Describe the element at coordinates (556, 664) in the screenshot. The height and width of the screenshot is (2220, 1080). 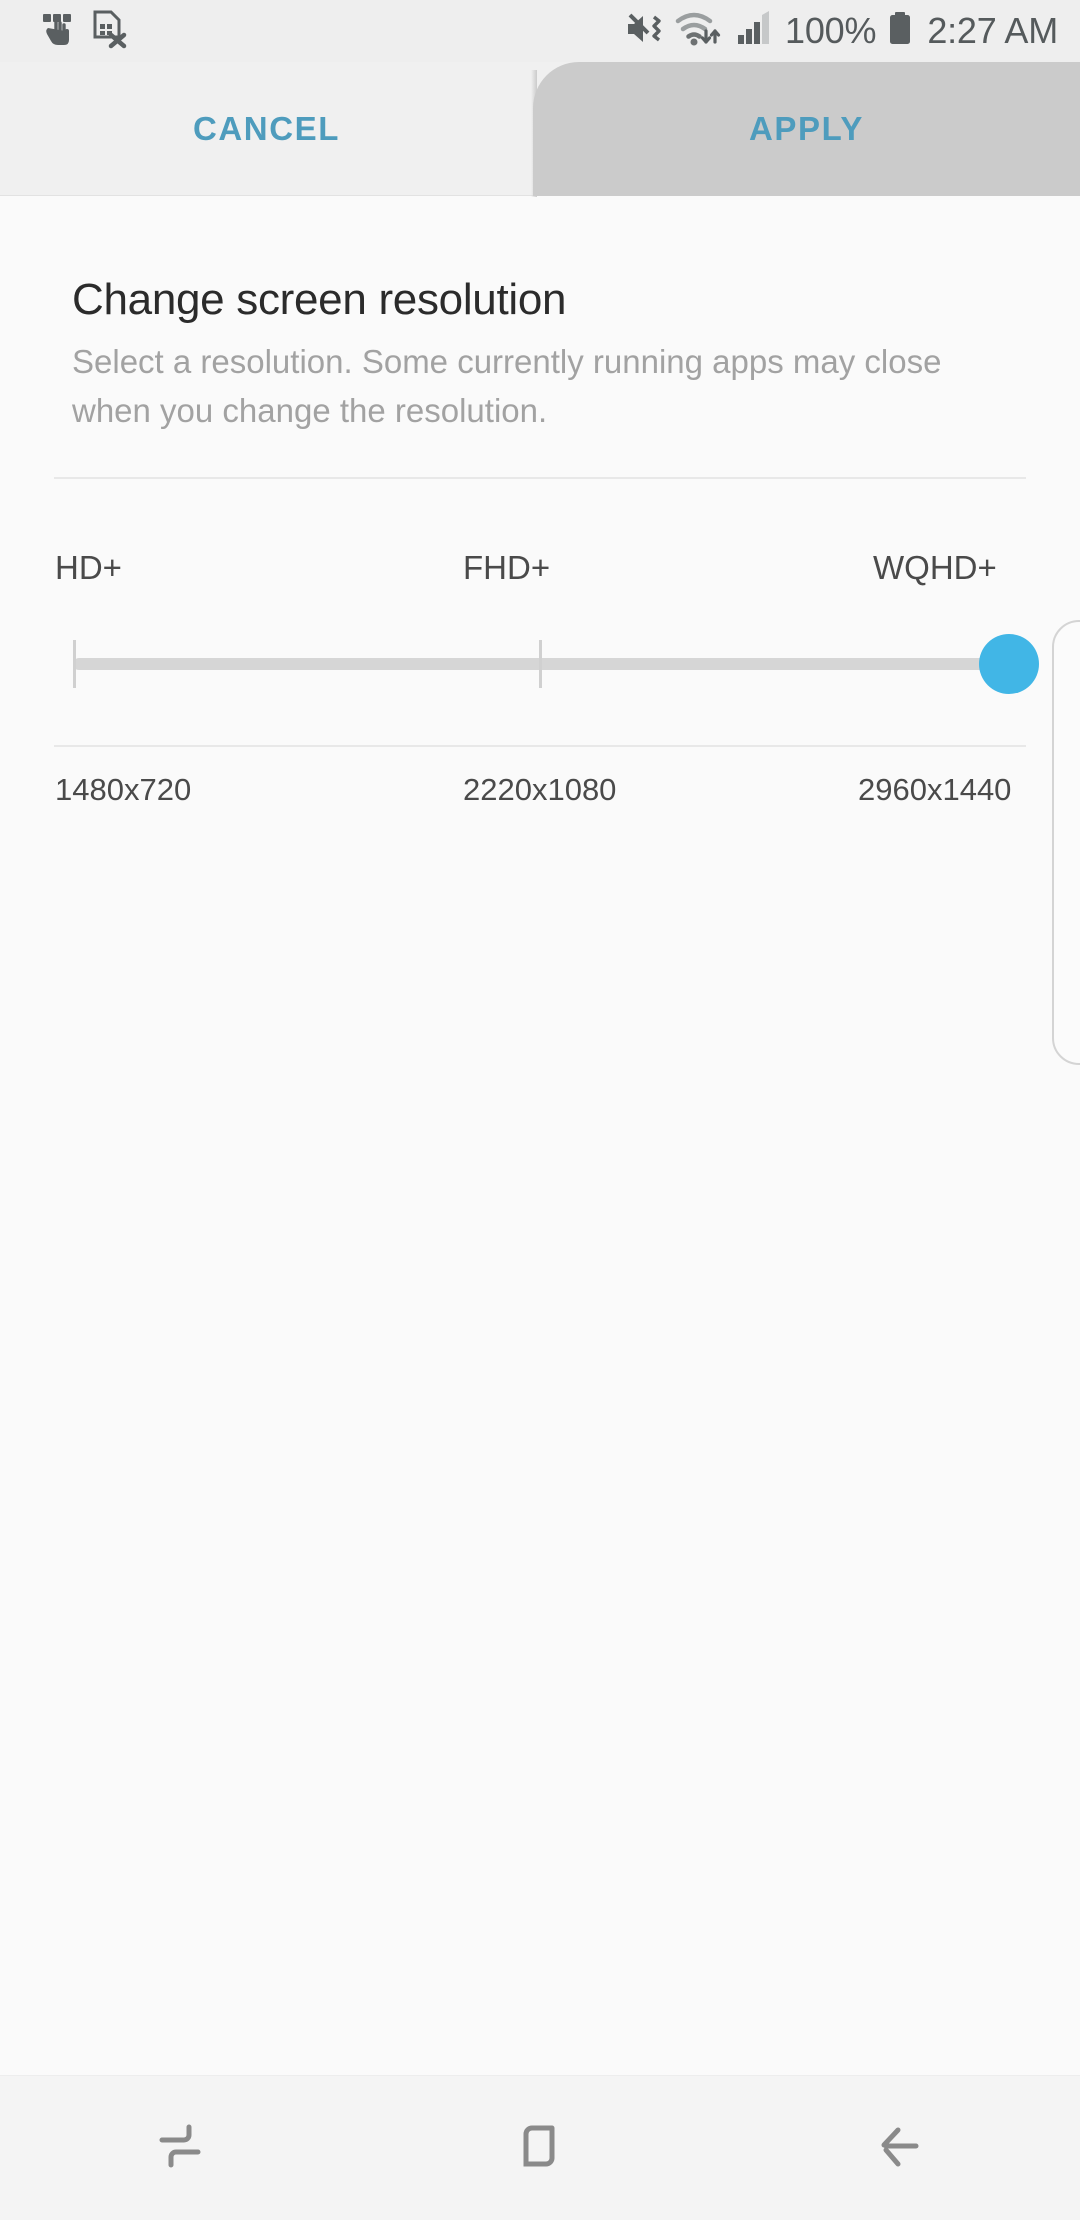
I see `resolution-slider` at that location.